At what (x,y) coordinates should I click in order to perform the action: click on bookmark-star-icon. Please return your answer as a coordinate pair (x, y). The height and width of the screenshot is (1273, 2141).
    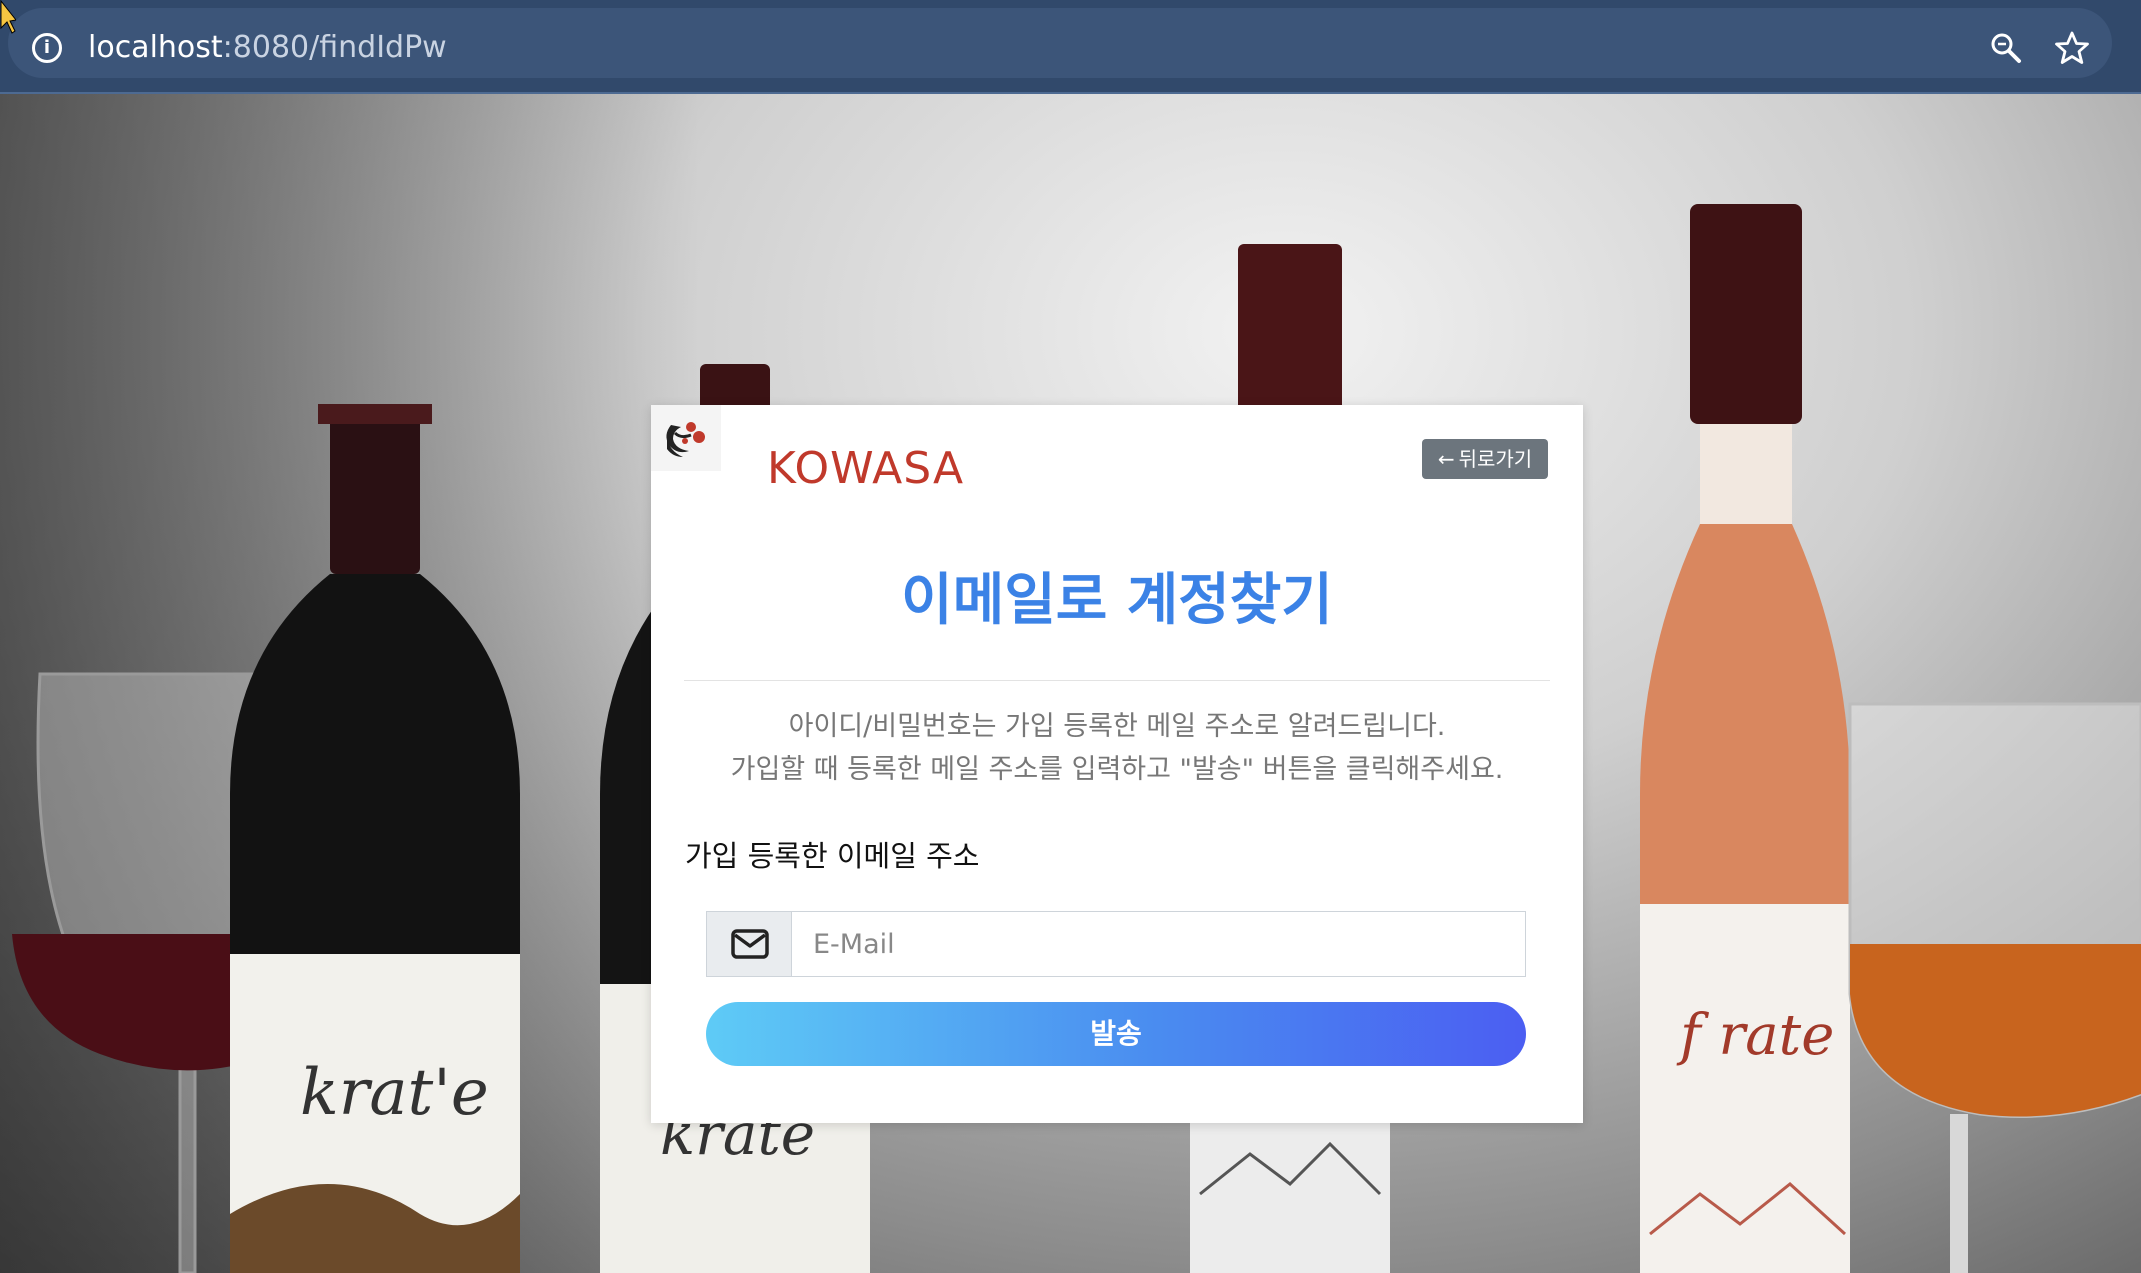
    Looking at the image, I should click on (2072, 48).